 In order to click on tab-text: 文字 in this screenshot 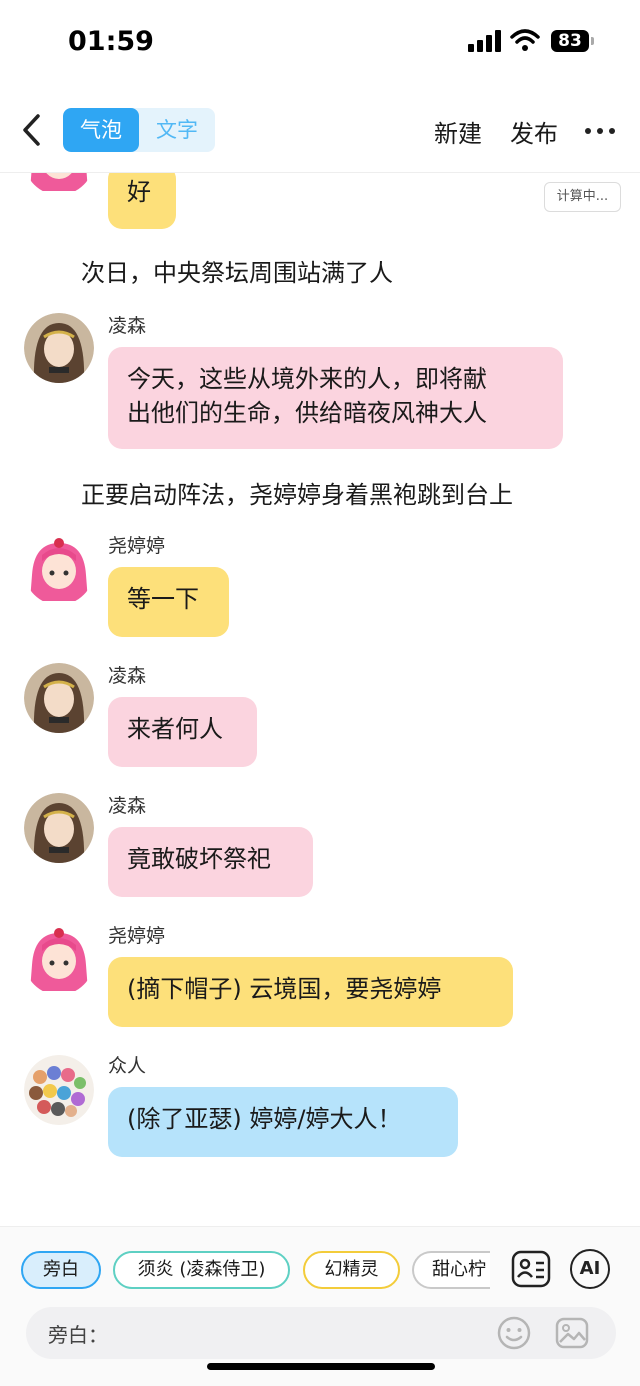, I will do `click(177, 130)`.